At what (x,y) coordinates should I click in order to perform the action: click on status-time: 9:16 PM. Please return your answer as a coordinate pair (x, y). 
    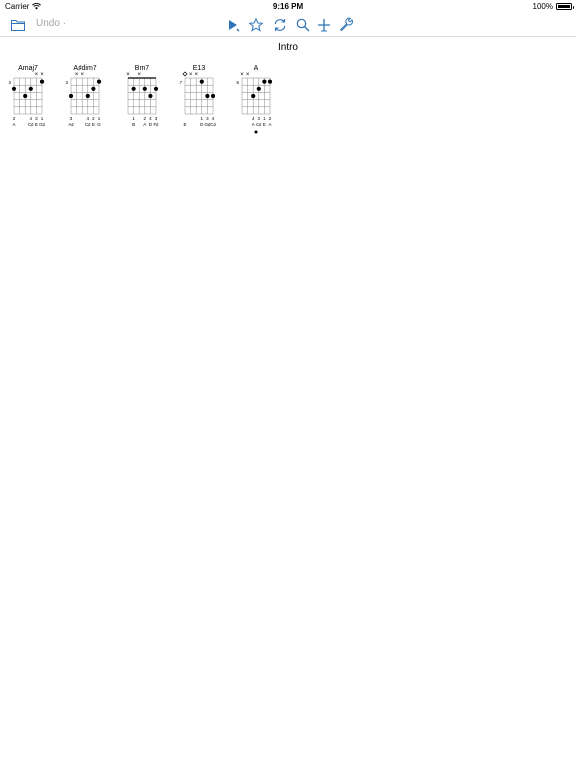
    Looking at the image, I should click on (288, 6).